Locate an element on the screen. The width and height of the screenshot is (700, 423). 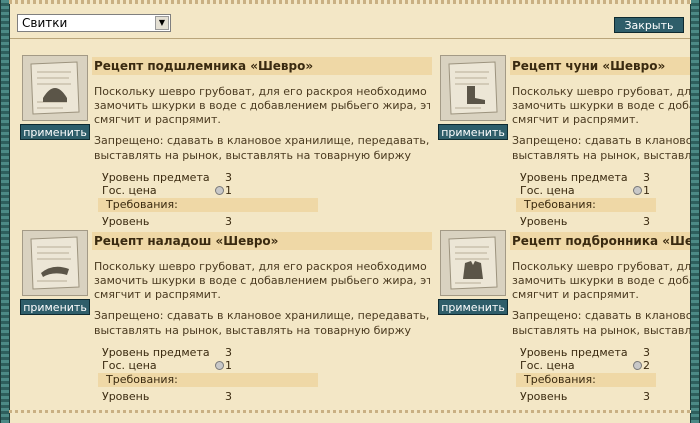
price-value: 2 is located at coordinates (646, 365).